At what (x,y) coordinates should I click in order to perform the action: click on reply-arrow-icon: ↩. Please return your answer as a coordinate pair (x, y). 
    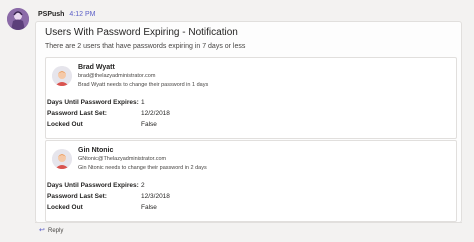
    Looking at the image, I should click on (42, 230).